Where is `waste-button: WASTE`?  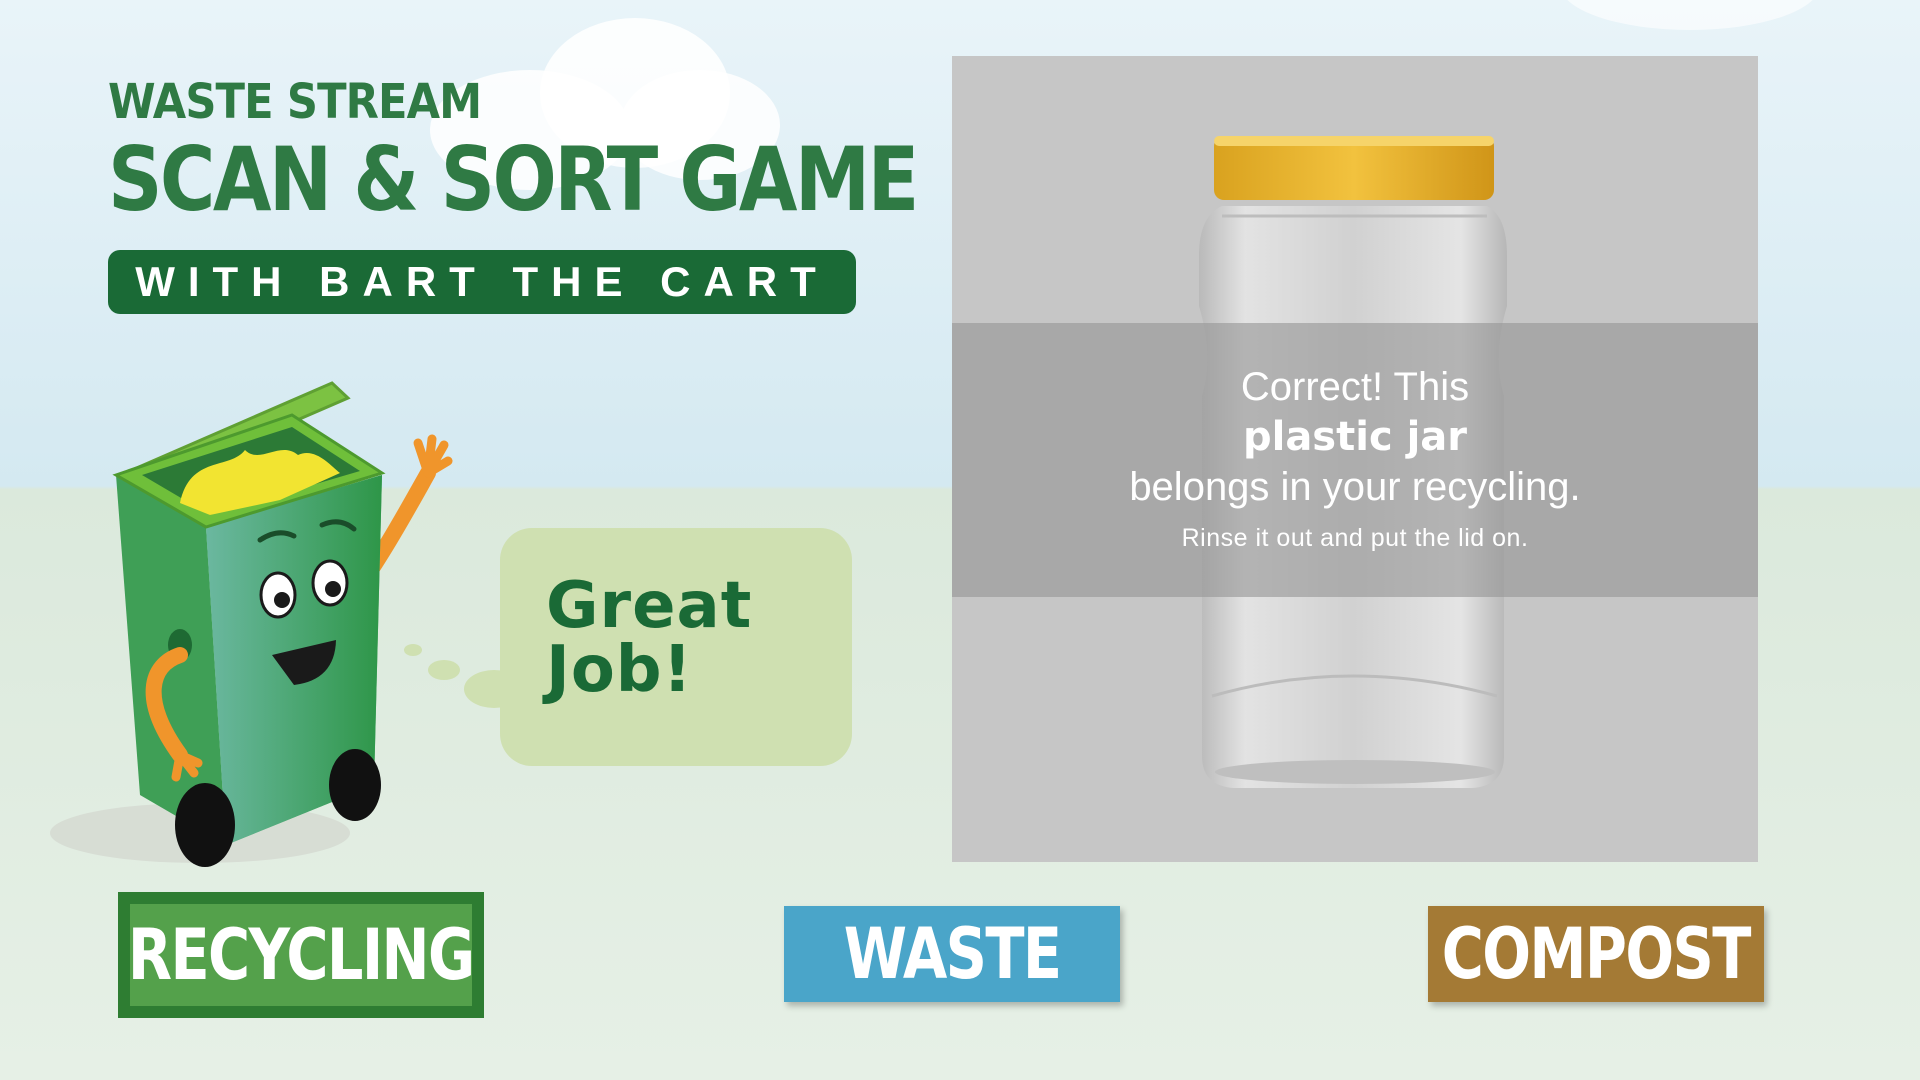 waste-button: WASTE is located at coordinates (952, 954).